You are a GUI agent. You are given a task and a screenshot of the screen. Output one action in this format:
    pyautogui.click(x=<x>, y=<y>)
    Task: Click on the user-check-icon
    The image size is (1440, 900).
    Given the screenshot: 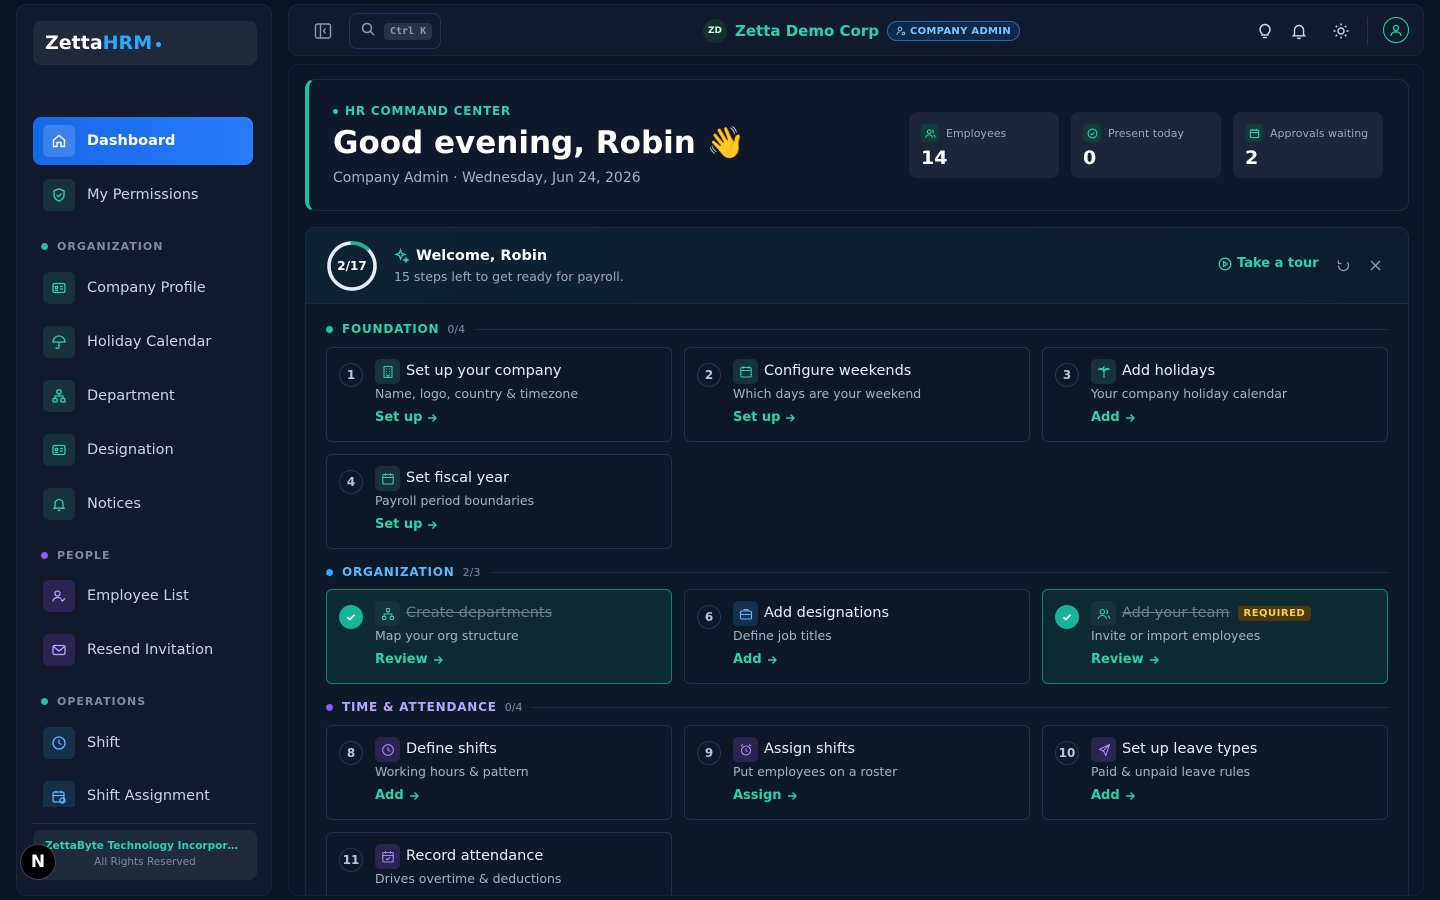 What is the action you would take?
    pyautogui.click(x=59, y=596)
    